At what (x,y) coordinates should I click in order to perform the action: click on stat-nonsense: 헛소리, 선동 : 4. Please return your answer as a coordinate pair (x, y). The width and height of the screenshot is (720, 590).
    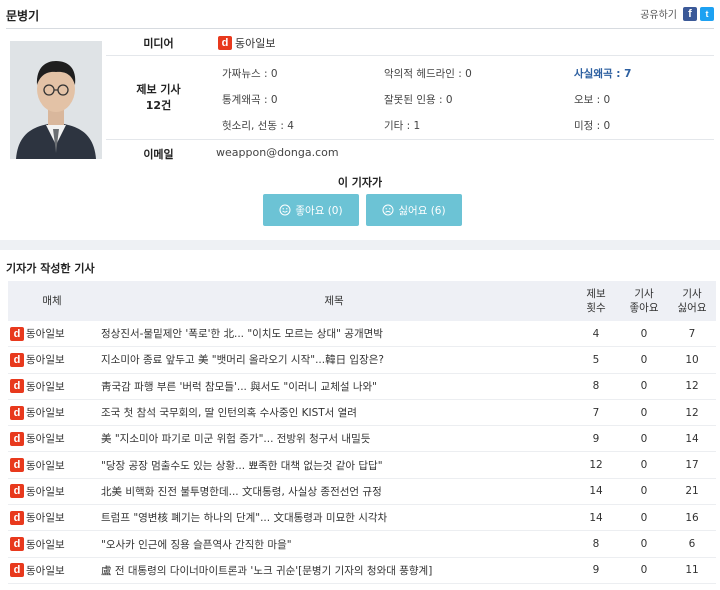
    Looking at the image, I should click on (258, 126).